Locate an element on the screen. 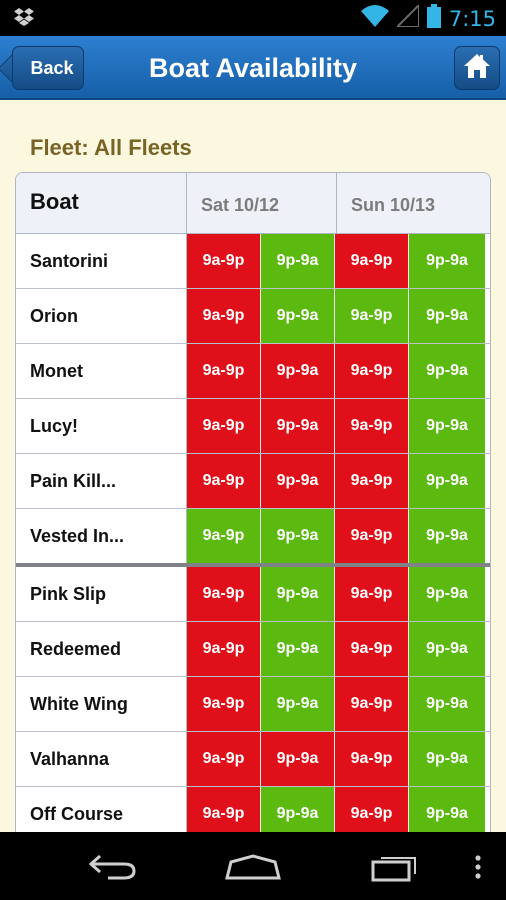  battery-icon is located at coordinates (433, 18).